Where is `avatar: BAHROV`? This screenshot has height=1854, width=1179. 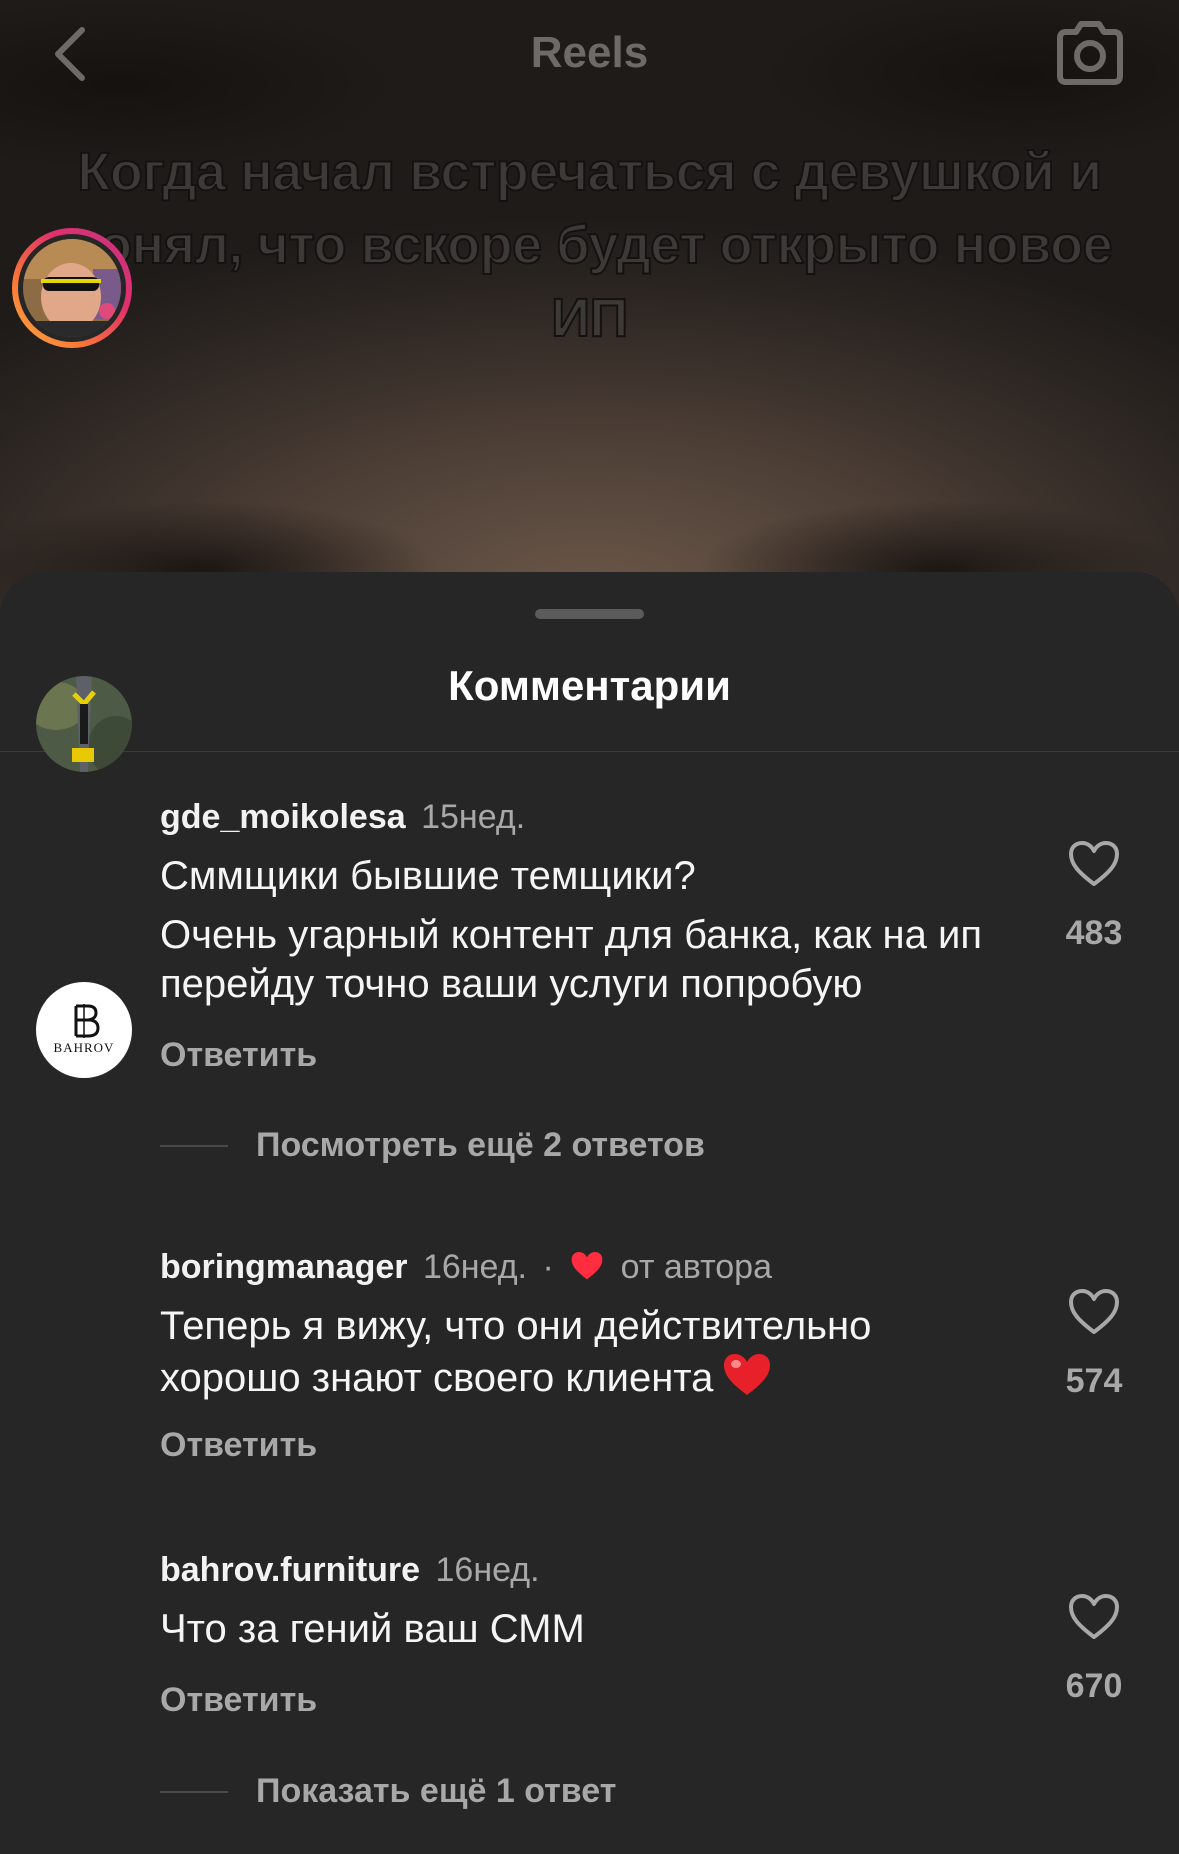 avatar: BAHROV is located at coordinates (84, 1030).